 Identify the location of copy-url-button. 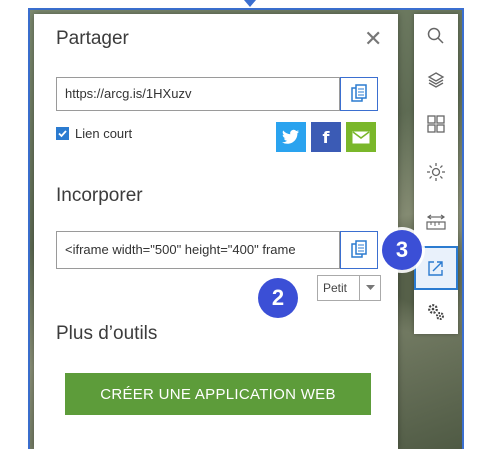
(359, 94).